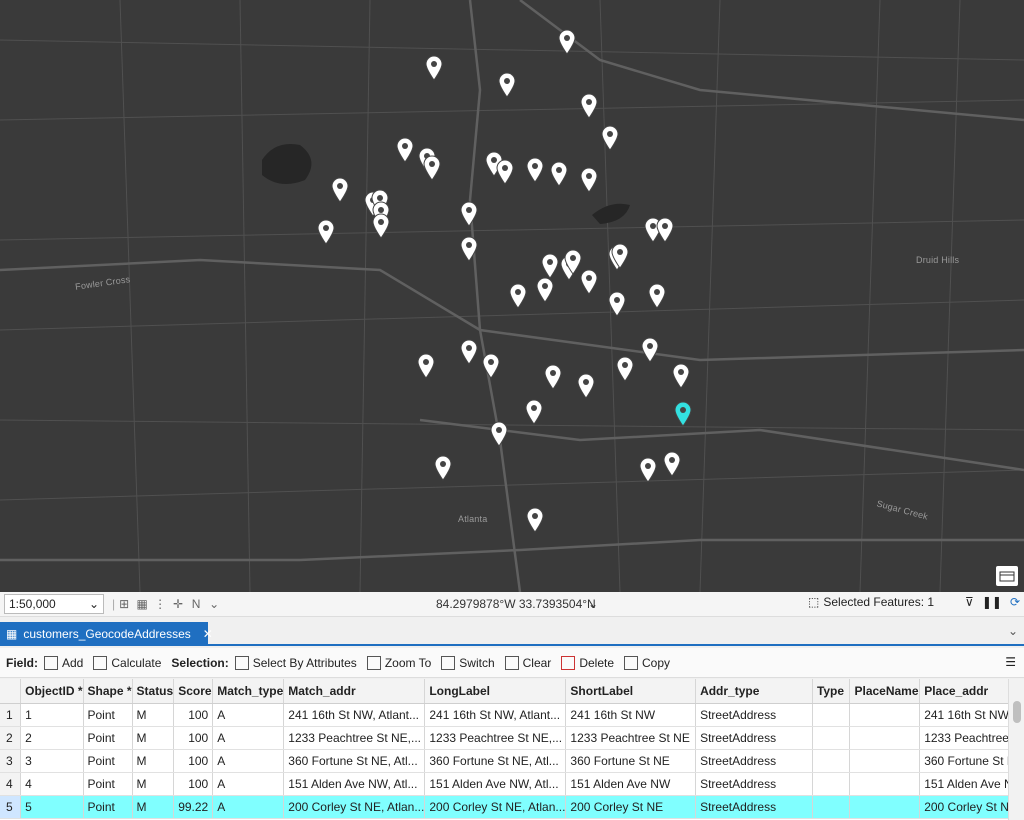  Describe the element at coordinates (587, 662) in the screenshot. I see `delete-selection-button: Delete` at that location.